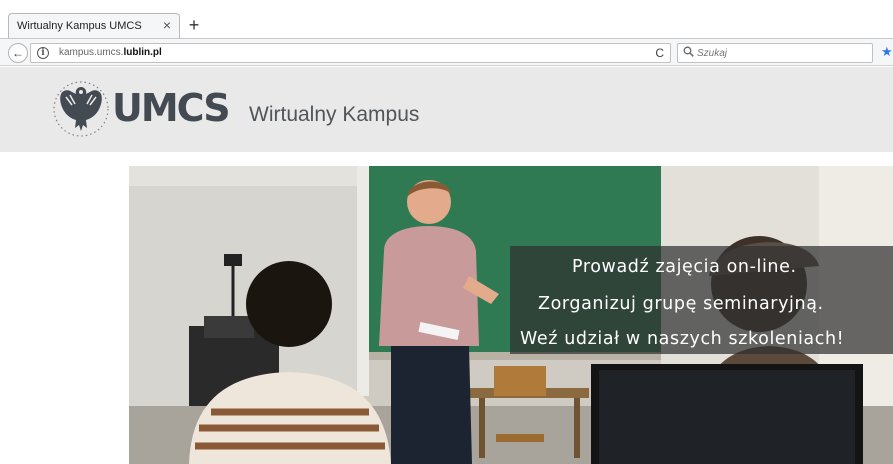 This screenshot has height=464, width=893. Describe the element at coordinates (194, 25) in the screenshot. I see `plus-icon: +` at that location.